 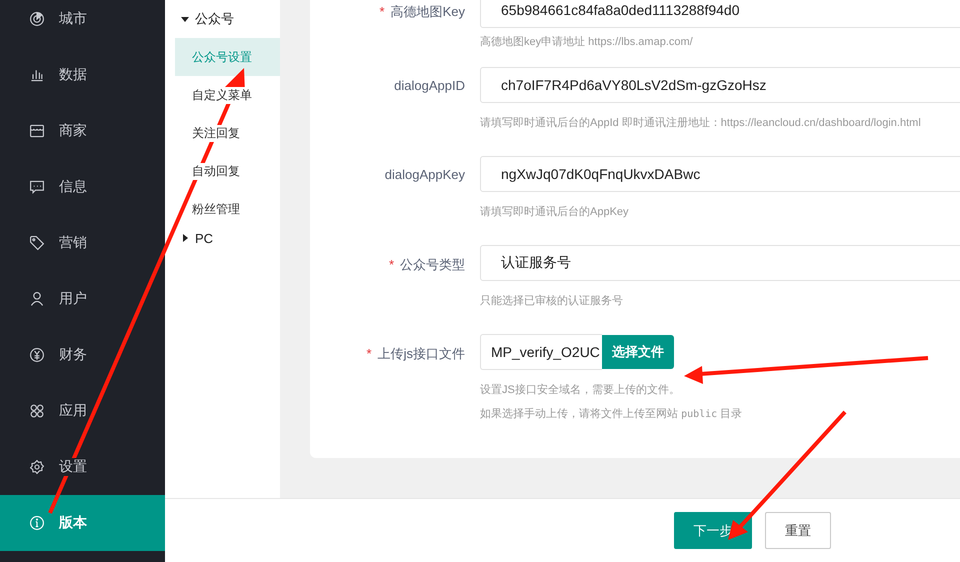 I want to click on sidebar-item: 营销, so click(x=82, y=243).